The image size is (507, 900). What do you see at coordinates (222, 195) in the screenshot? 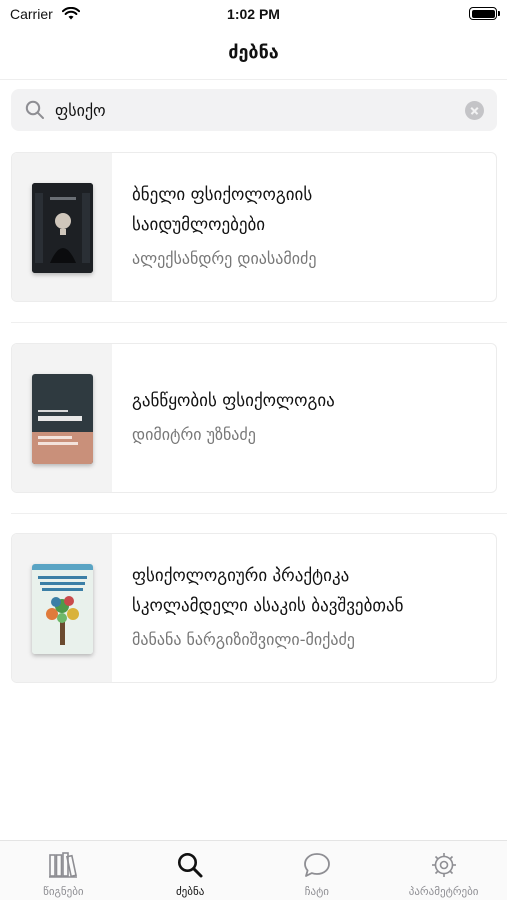
I see `book-title-line: ბნელი ფსიქოლოგიის` at bounding box center [222, 195].